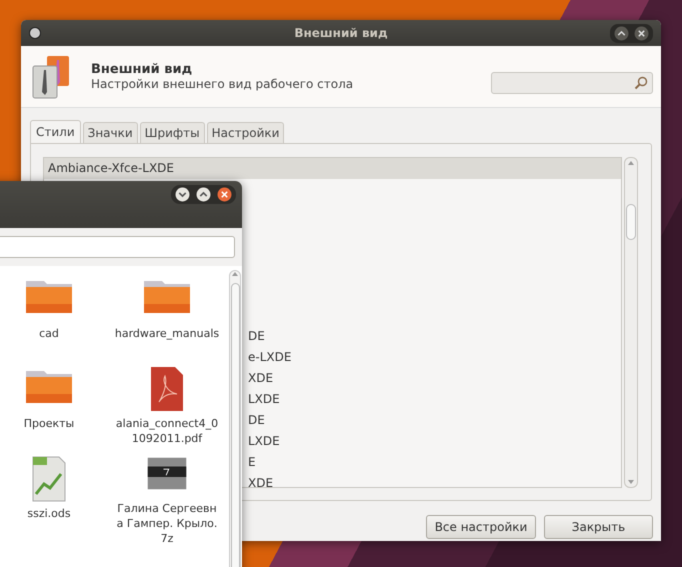 The image size is (682, 567). I want to click on window-title: Внешний вид, so click(341, 33).